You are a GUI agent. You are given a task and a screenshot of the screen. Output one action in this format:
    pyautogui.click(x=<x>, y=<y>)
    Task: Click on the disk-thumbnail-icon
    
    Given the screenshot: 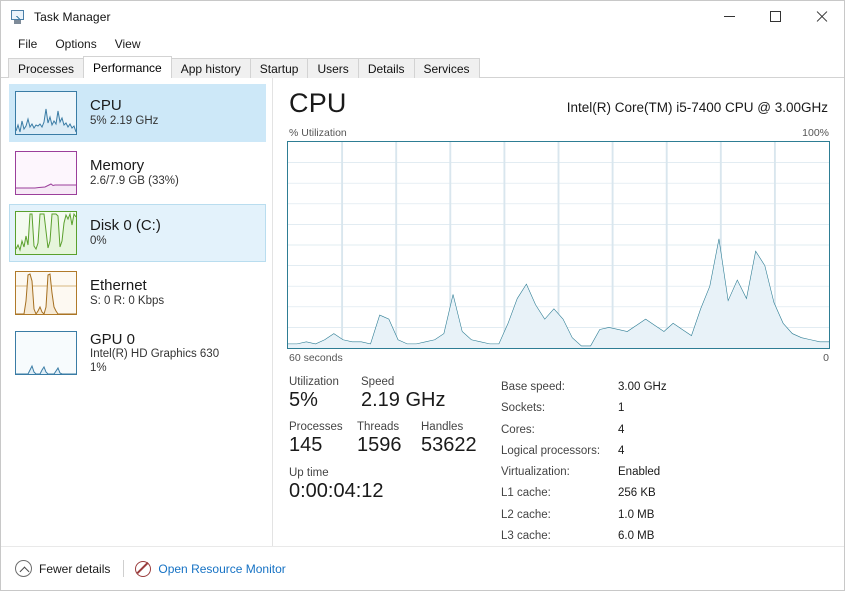 What is the action you would take?
    pyautogui.click(x=46, y=233)
    